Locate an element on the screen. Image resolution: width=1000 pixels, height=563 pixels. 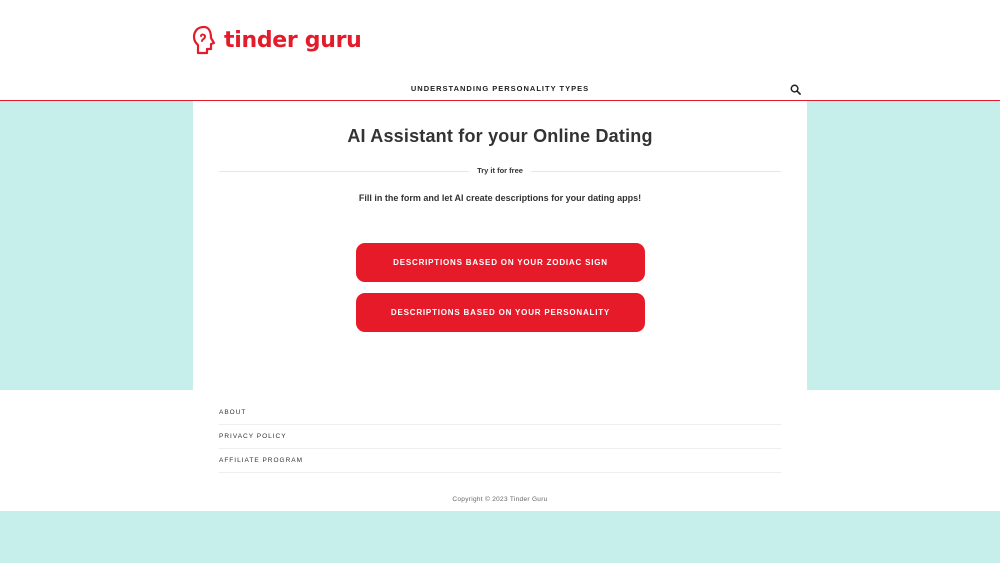
copyright-text: Copyright © 2023 Tinder Guru is located at coordinates (500, 499).